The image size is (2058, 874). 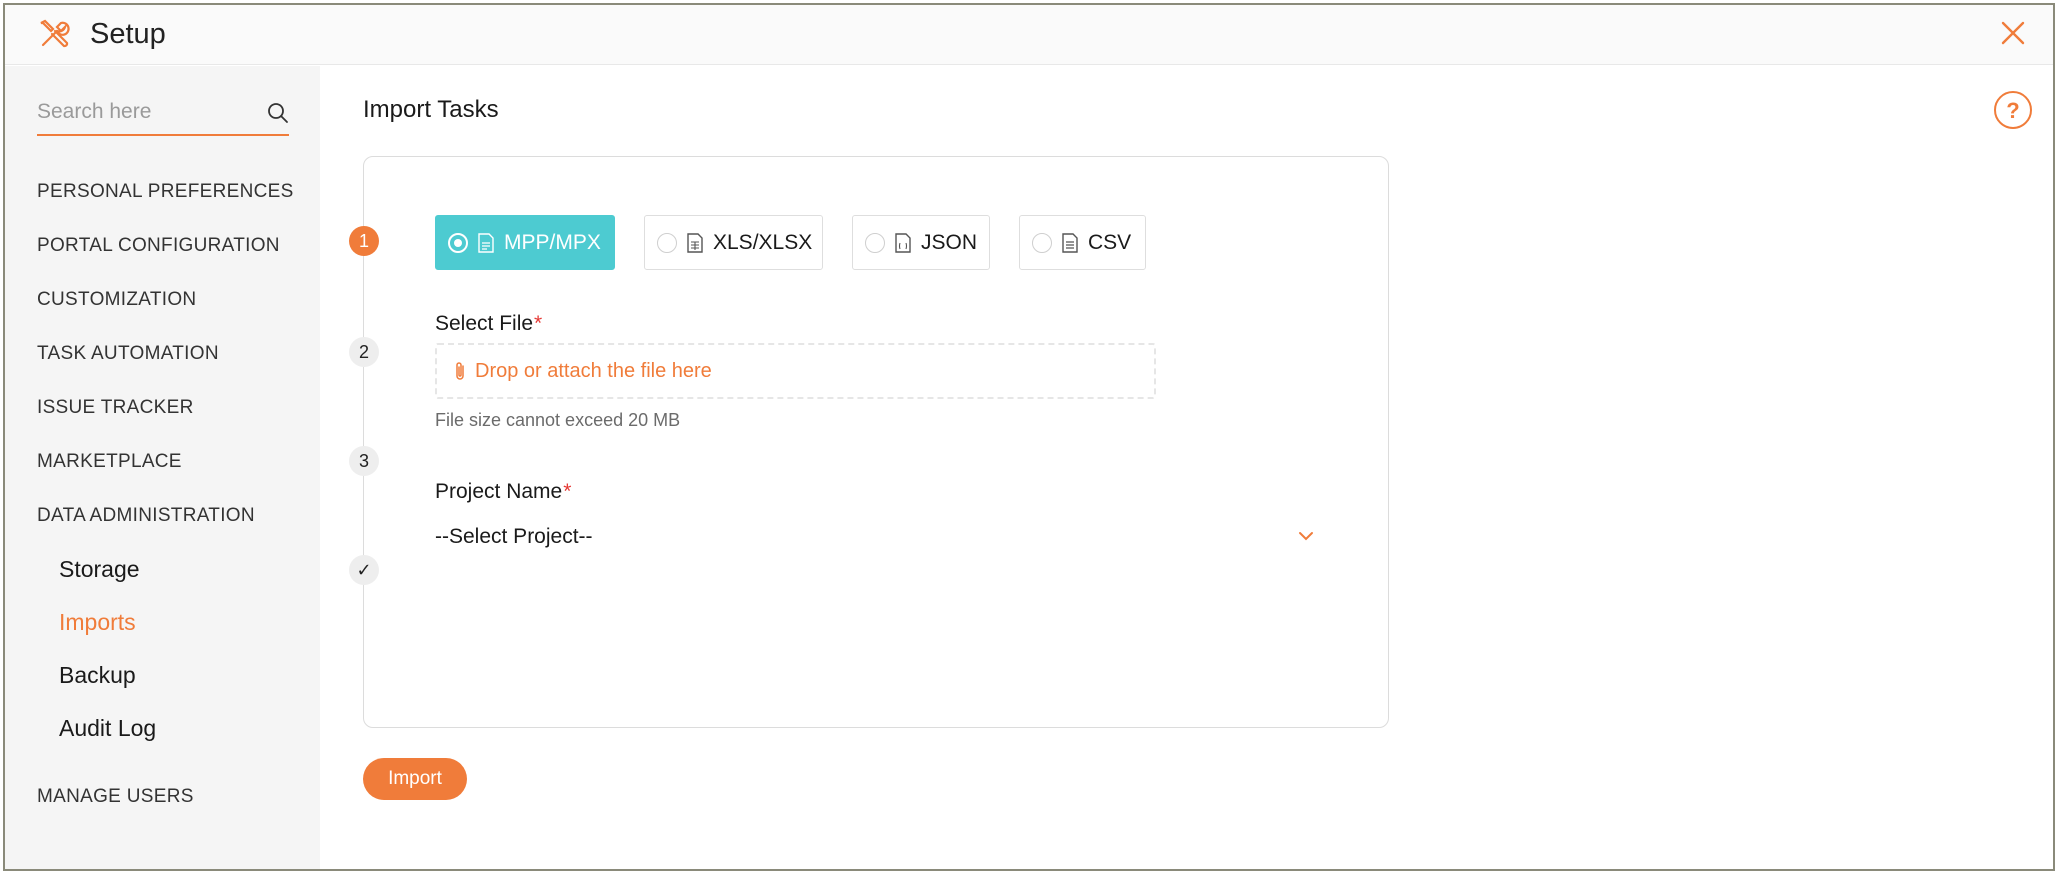 I want to click on select-file-label: Select File*, so click(x=488, y=324).